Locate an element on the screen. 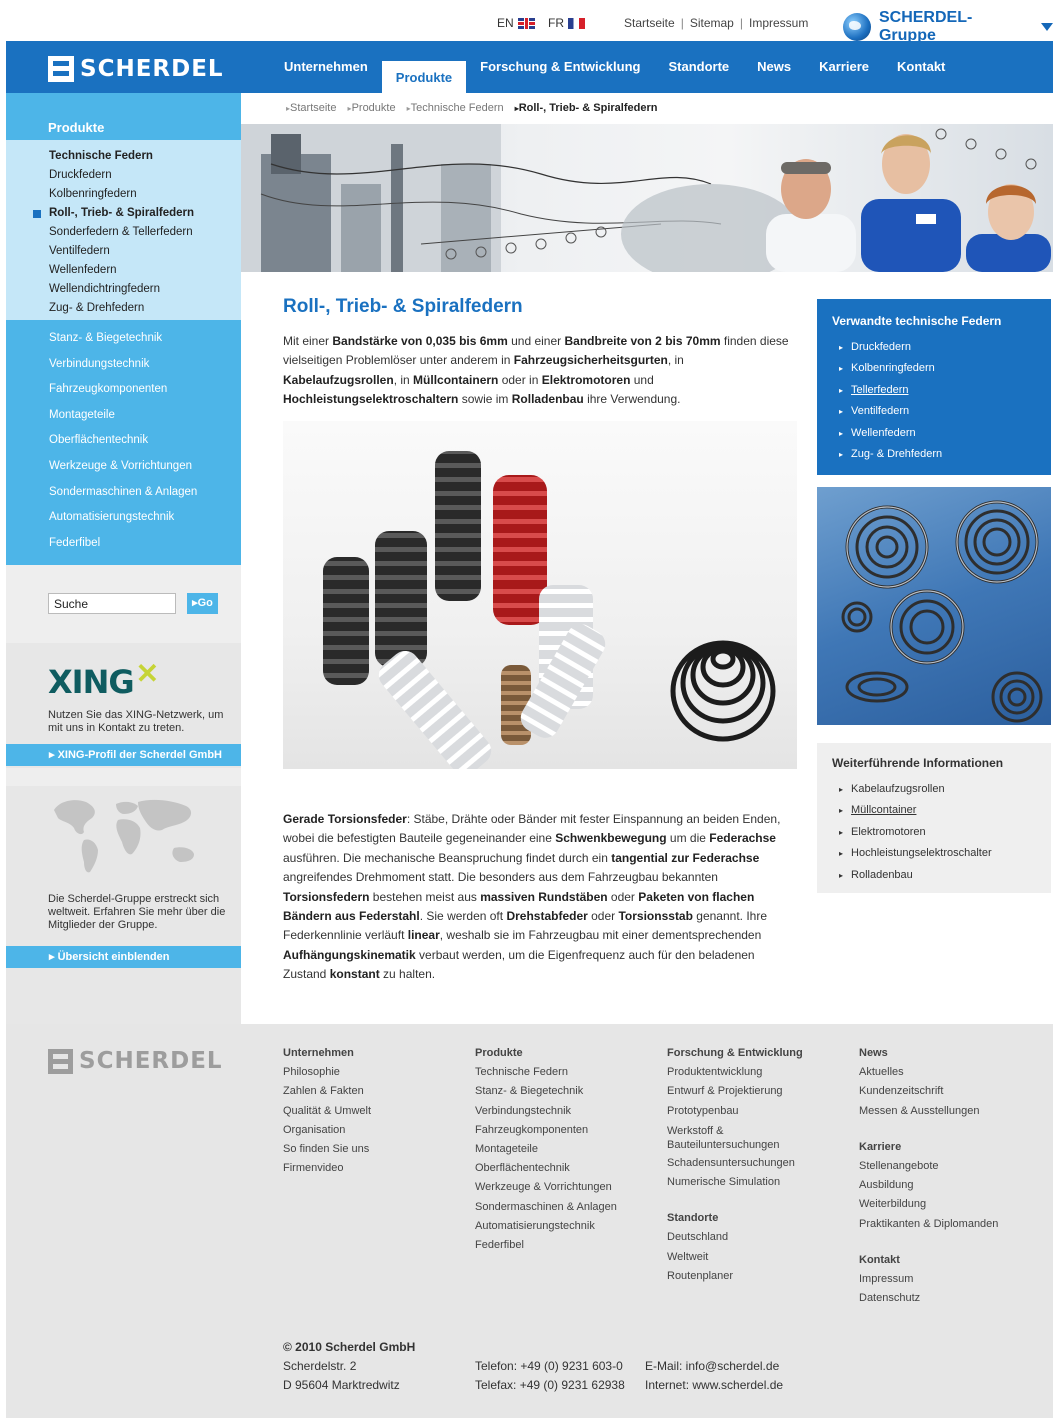 The image size is (1053, 1418). top-link-startseite: Startseite is located at coordinates (649, 23).